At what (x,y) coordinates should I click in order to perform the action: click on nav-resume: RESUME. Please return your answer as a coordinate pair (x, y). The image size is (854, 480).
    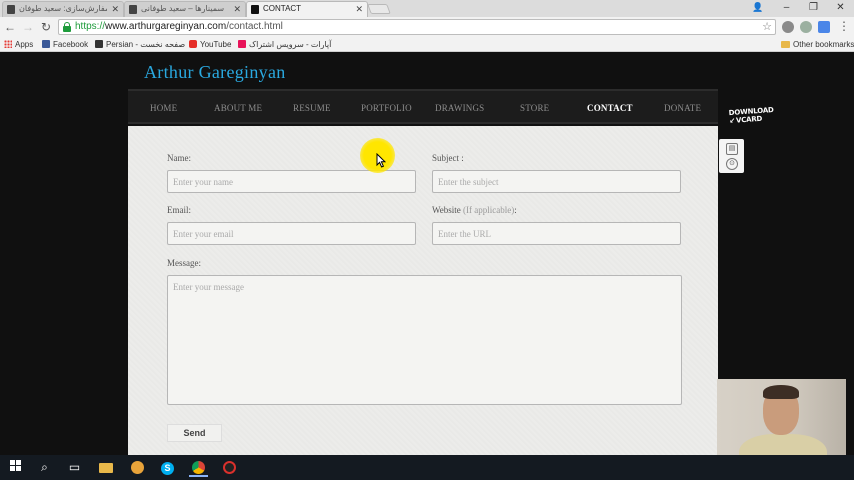
    Looking at the image, I should click on (312, 108).